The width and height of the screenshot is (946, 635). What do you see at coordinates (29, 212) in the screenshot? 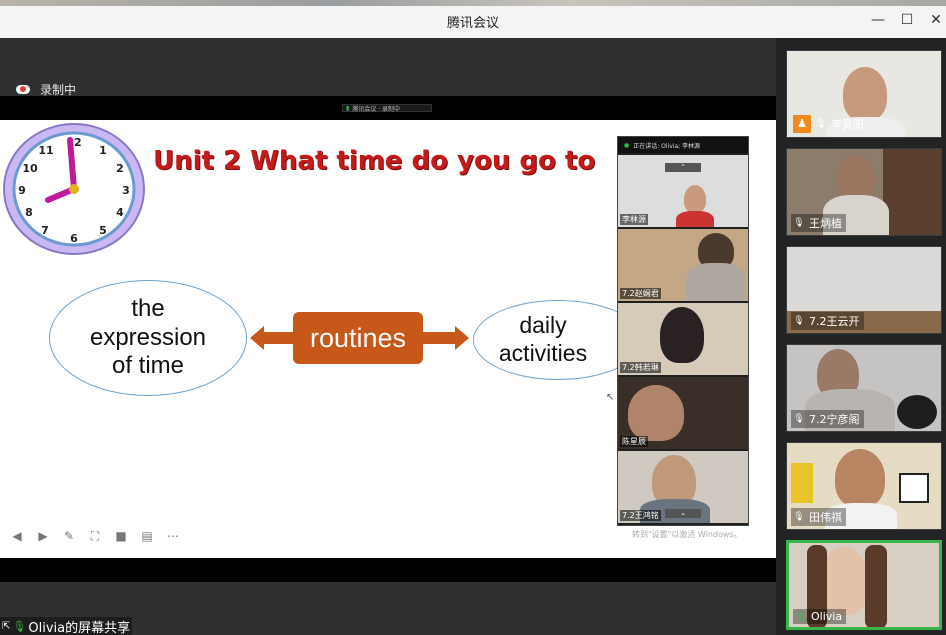
I see `svg-text: 8` at bounding box center [29, 212].